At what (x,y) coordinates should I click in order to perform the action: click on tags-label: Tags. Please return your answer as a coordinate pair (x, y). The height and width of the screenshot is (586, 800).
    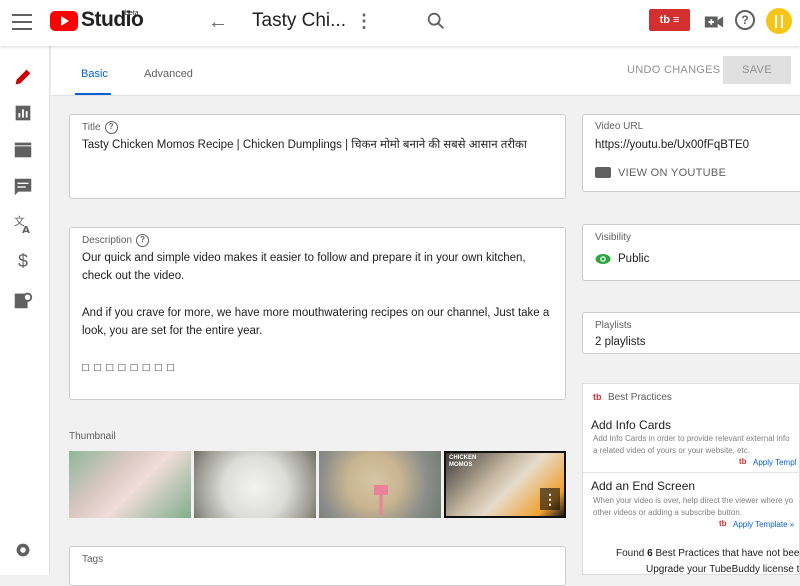
    Looking at the image, I should click on (93, 559).